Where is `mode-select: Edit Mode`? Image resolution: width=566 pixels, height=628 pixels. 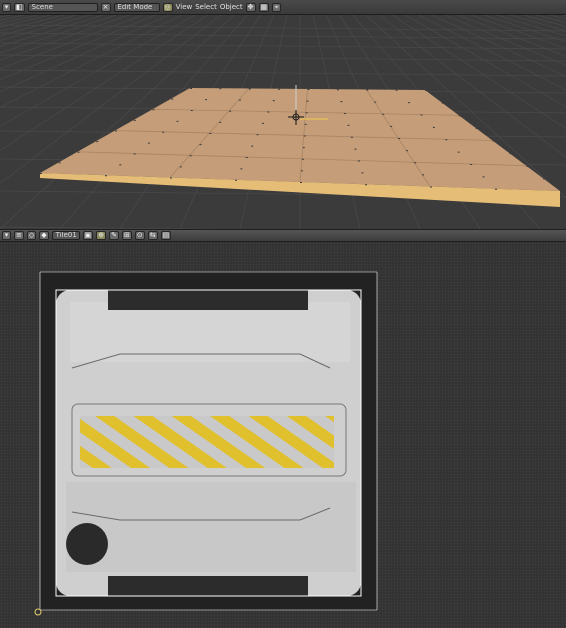 mode-select: Edit Mode is located at coordinates (136, 7).